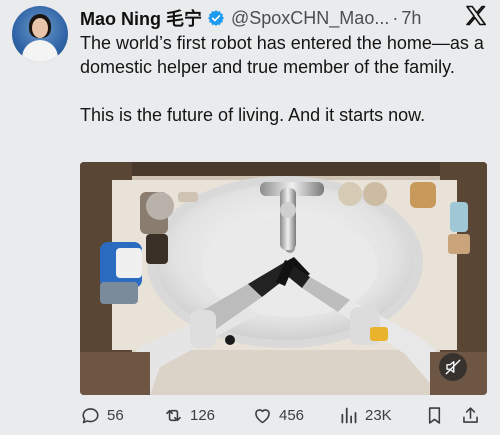  Describe the element at coordinates (216, 18) in the screenshot. I see `verified-badge-icon` at that location.